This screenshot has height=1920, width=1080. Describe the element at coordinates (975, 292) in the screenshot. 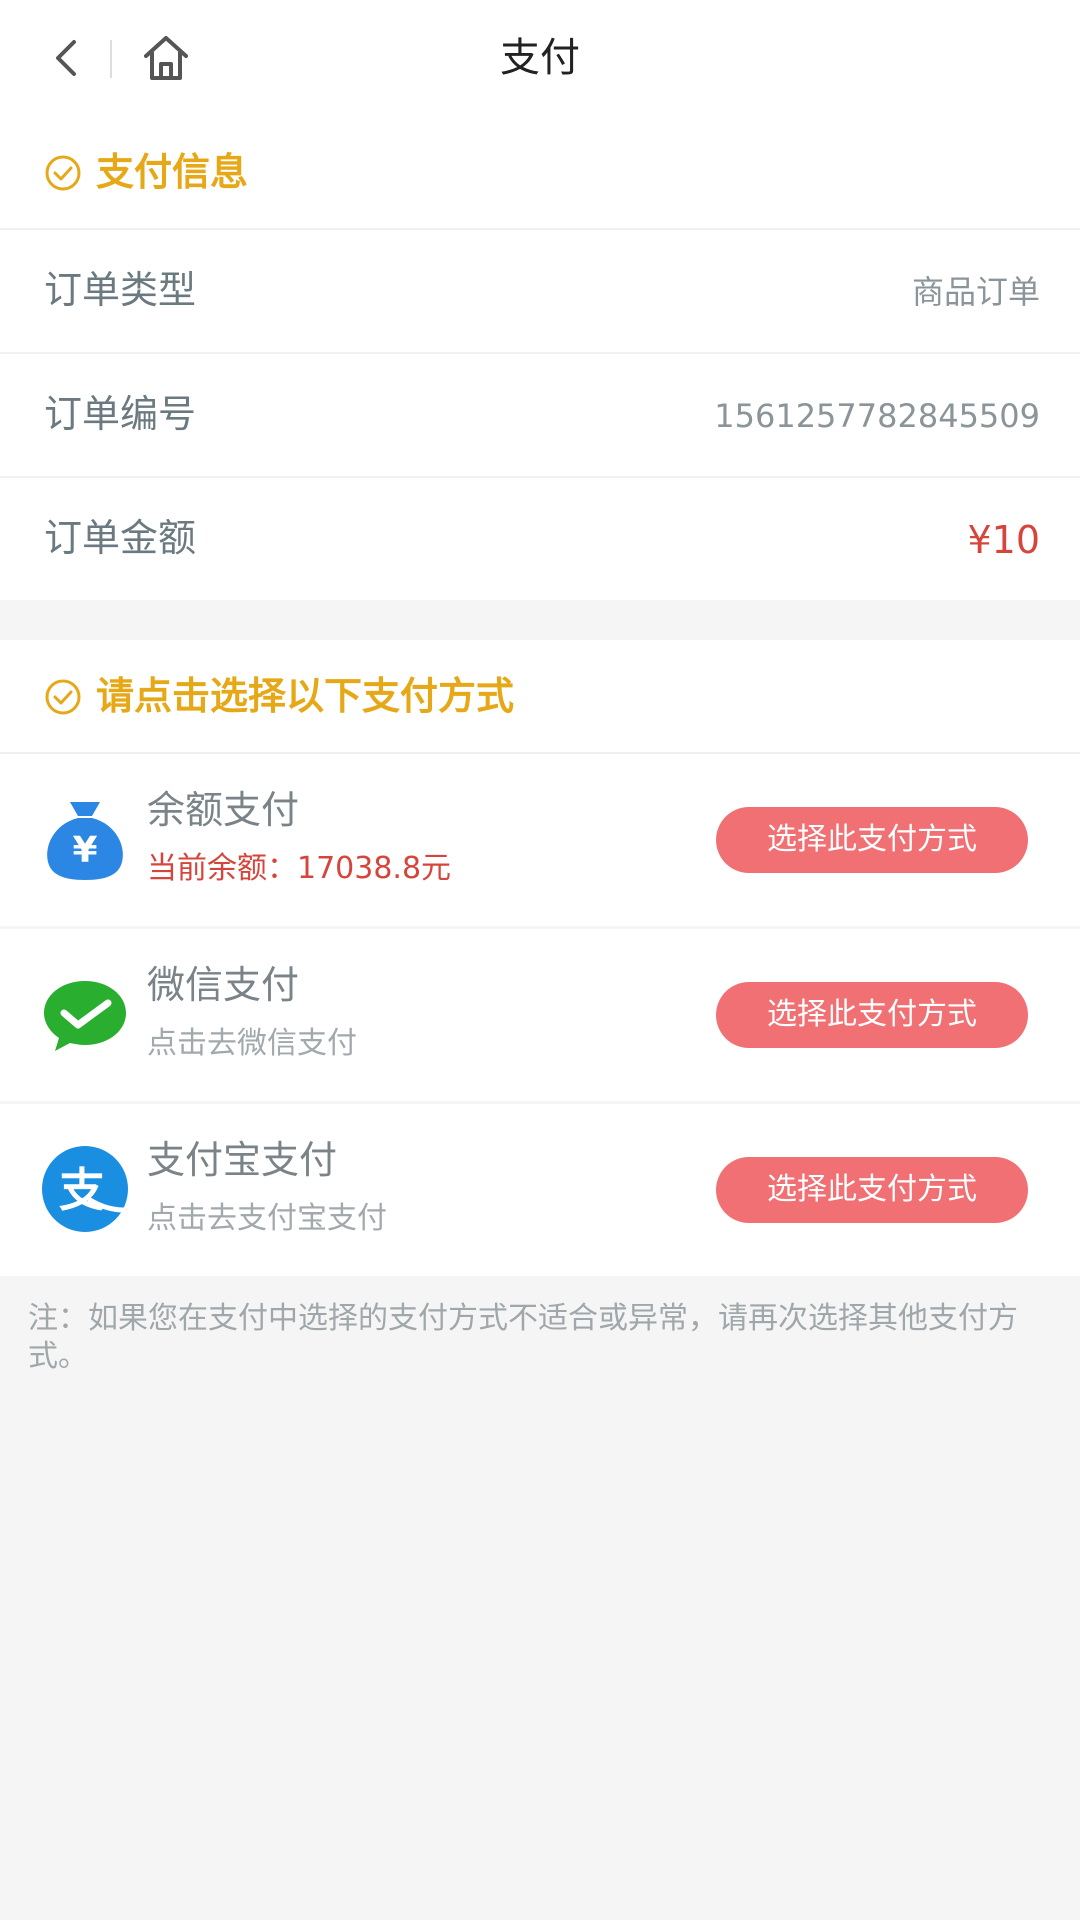

I see `order-type-value: 商品订单` at that location.